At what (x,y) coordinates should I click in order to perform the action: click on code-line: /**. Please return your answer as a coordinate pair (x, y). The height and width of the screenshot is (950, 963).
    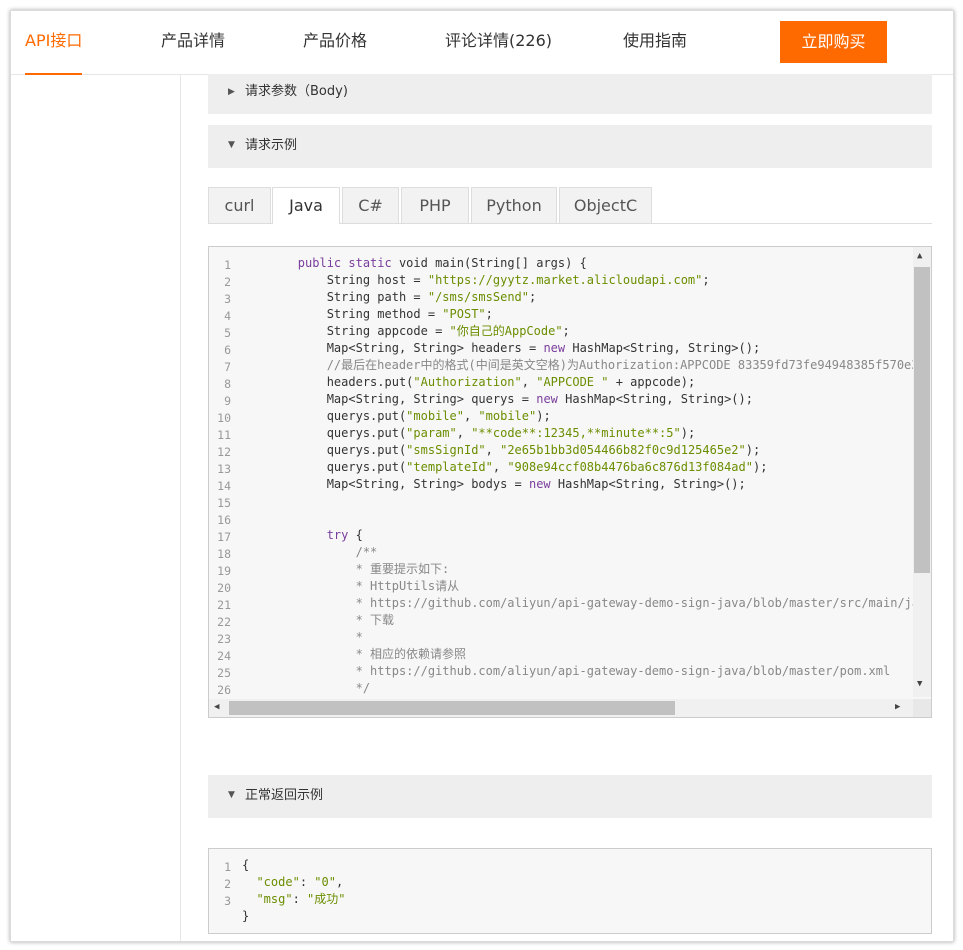
    Looking at the image, I should click on (585, 552).